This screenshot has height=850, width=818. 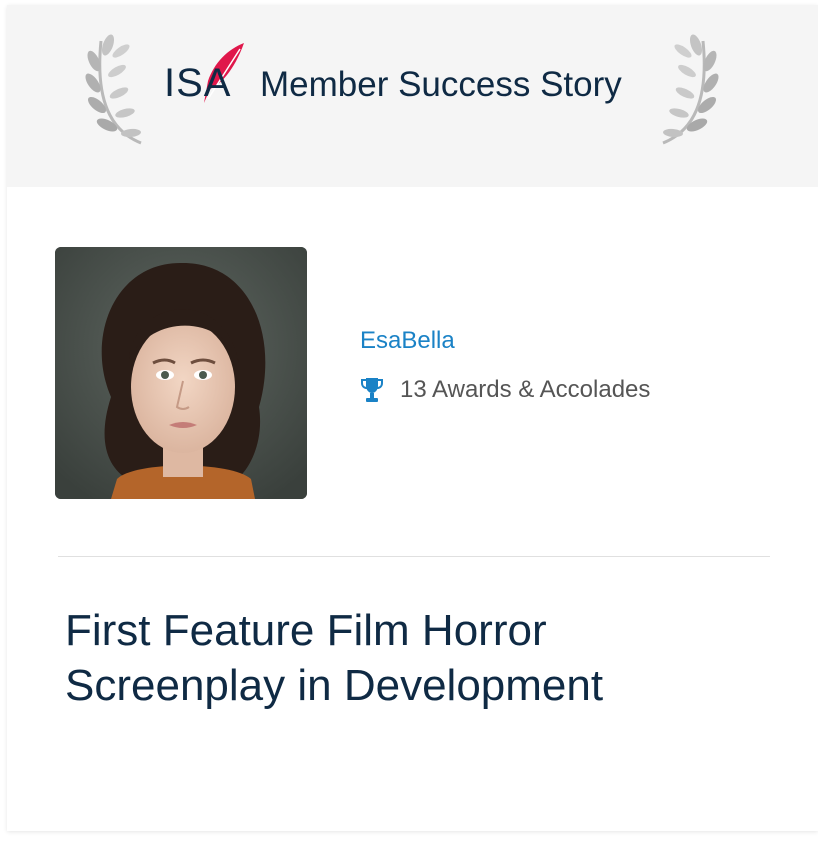 What do you see at coordinates (441, 84) in the screenshot?
I see `header-title: Member Success Story` at bounding box center [441, 84].